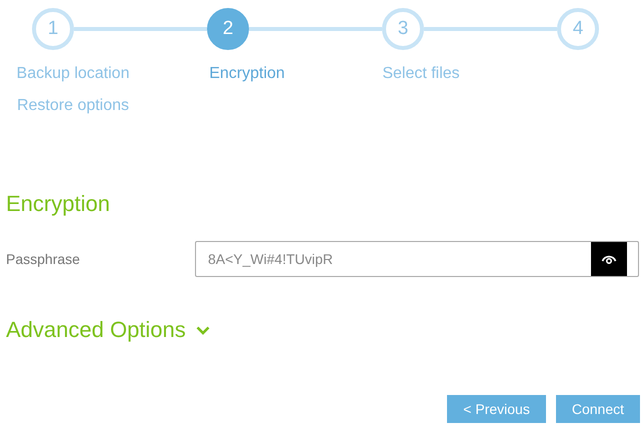 The height and width of the screenshot is (430, 644). I want to click on step-label: Backup location, so click(73, 74).